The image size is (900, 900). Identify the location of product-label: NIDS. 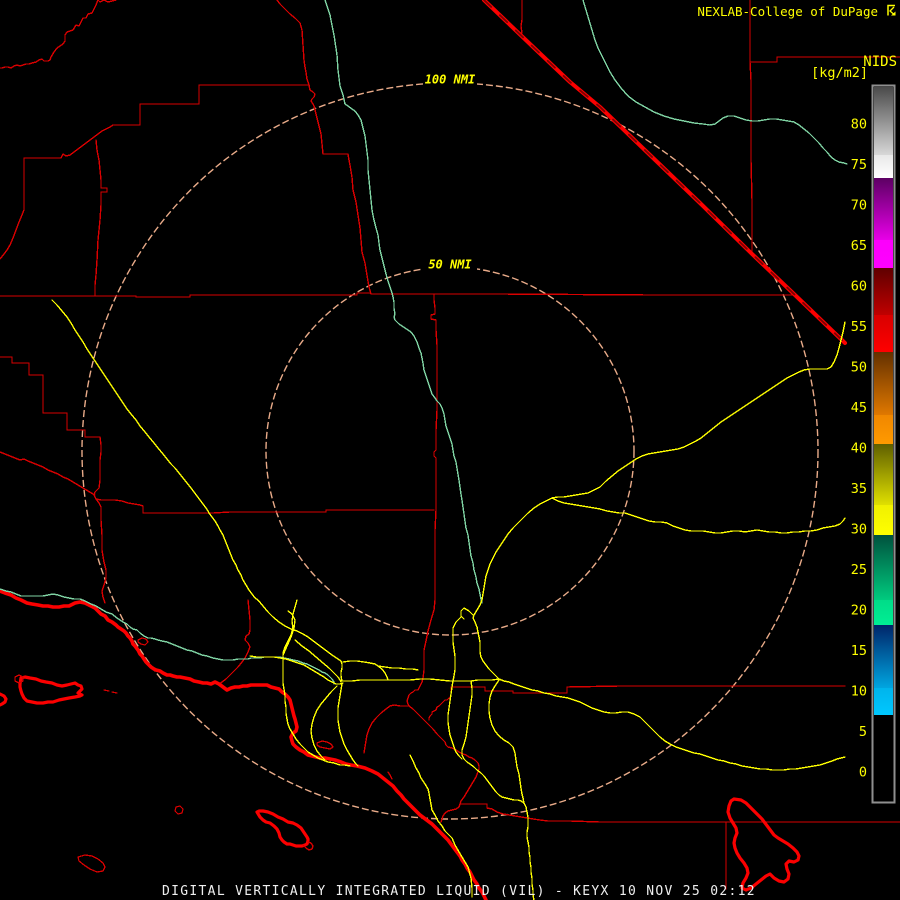
(880, 62).